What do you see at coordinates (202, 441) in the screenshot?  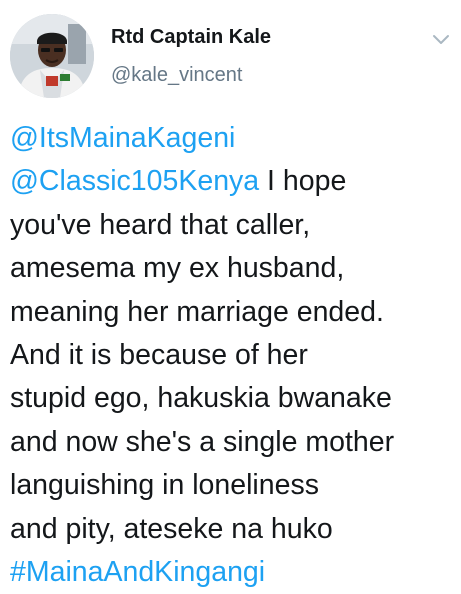 I see `tweet-line: and now she's a single mother` at bounding box center [202, 441].